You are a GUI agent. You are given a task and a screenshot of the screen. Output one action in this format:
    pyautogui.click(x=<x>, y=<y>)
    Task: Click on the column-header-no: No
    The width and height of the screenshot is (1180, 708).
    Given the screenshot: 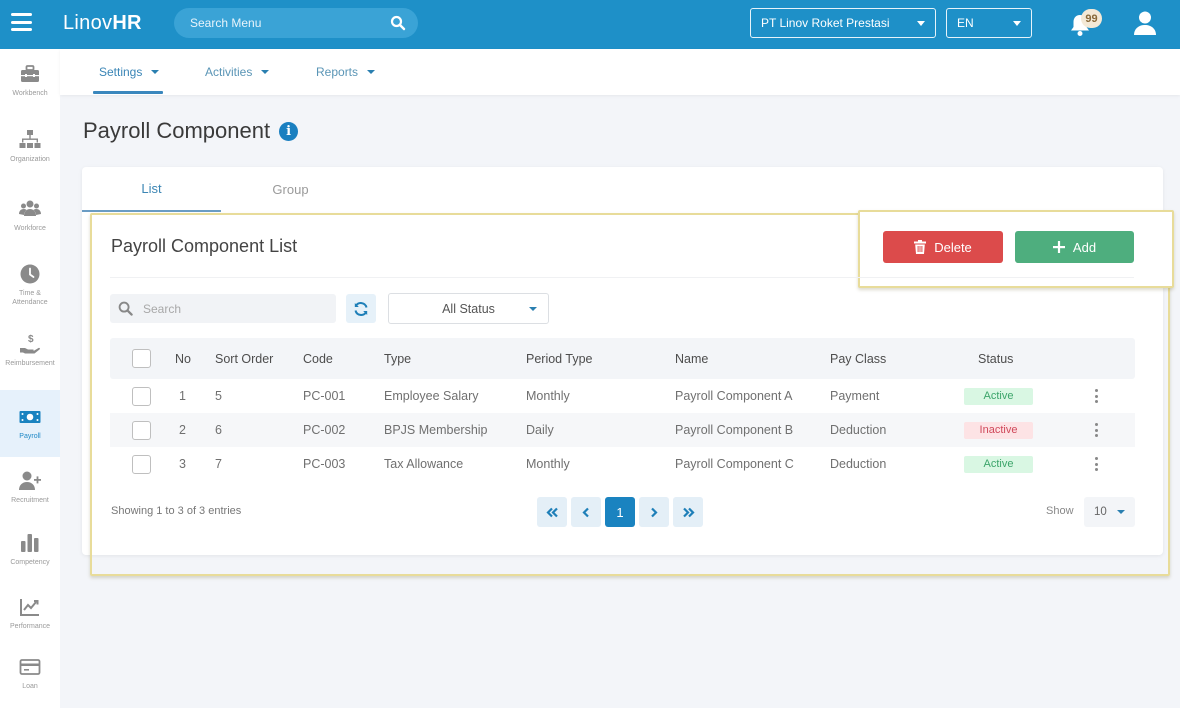 What is the action you would take?
    pyautogui.click(x=183, y=358)
    